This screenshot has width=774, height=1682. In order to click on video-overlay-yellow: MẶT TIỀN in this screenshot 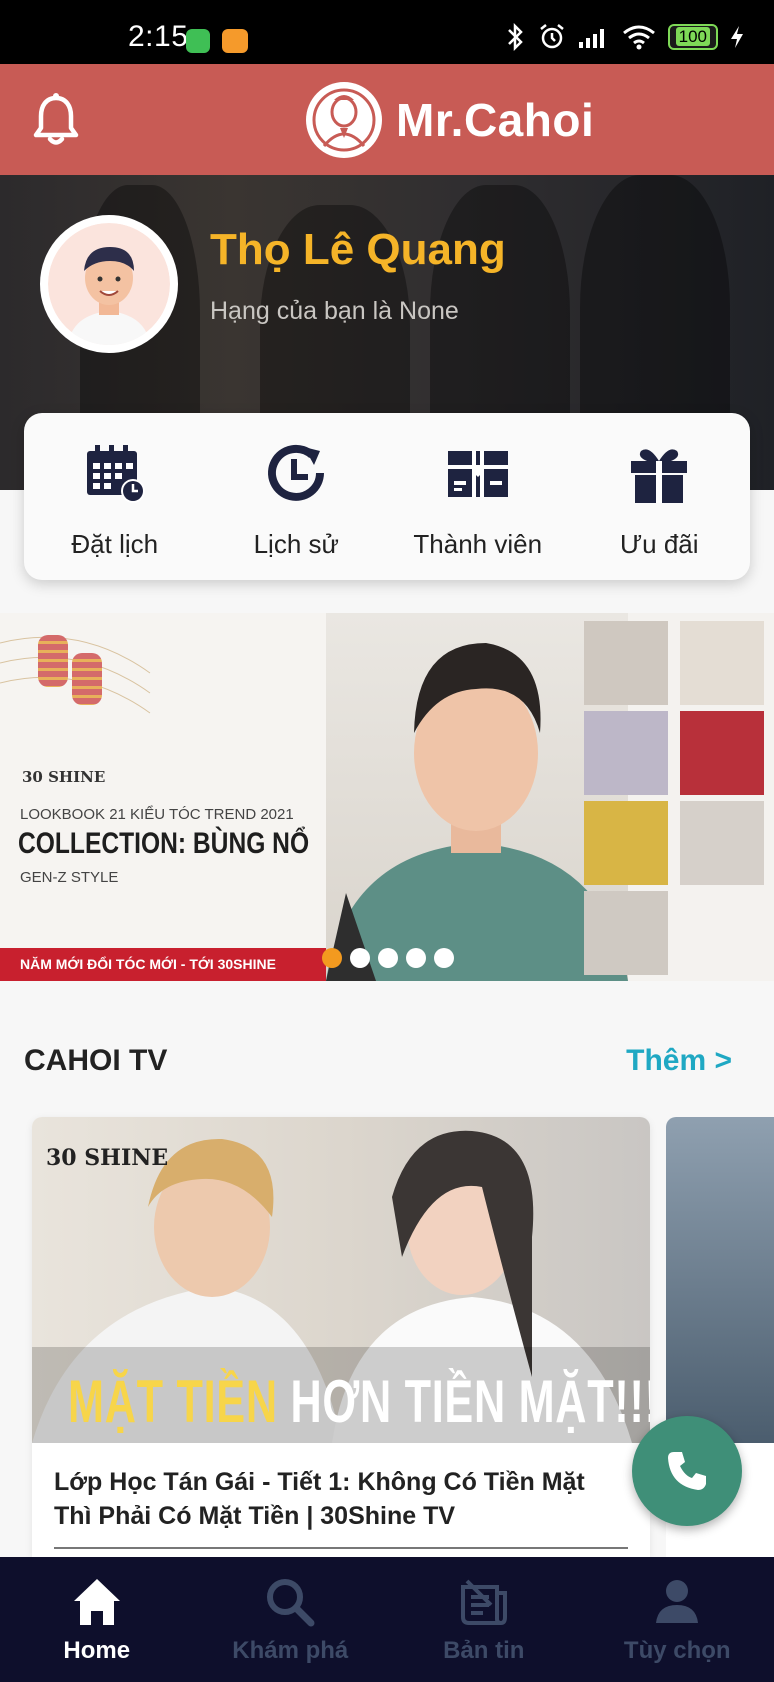, I will do `click(173, 1401)`.